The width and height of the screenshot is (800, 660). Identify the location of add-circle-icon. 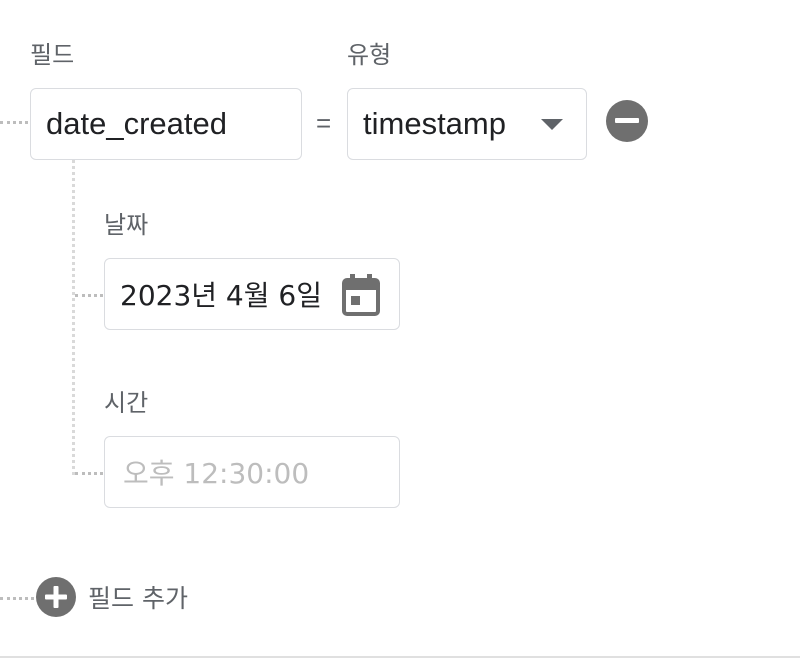
(56, 597).